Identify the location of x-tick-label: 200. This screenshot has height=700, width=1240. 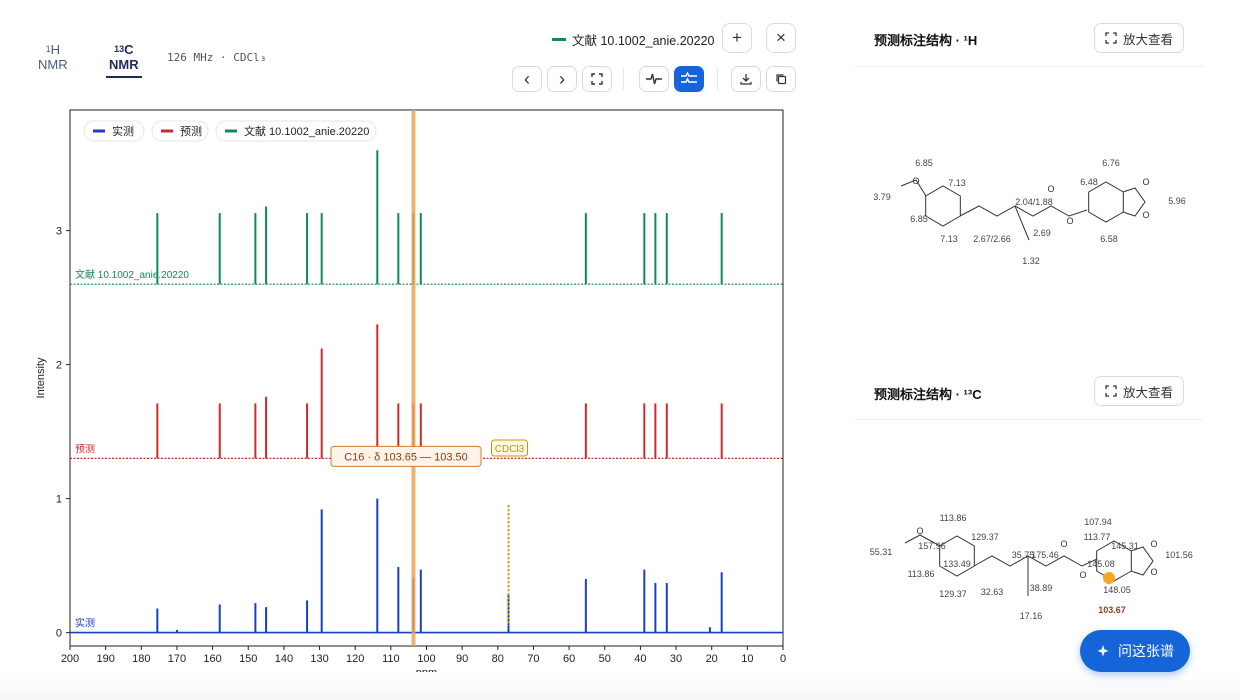
(70, 659).